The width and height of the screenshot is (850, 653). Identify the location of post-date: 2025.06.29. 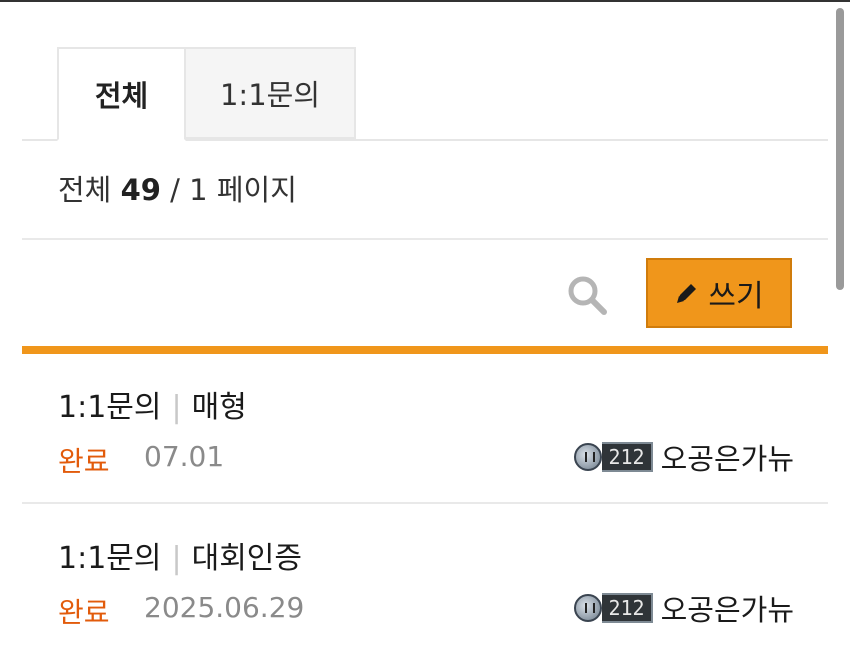
(224, 607).